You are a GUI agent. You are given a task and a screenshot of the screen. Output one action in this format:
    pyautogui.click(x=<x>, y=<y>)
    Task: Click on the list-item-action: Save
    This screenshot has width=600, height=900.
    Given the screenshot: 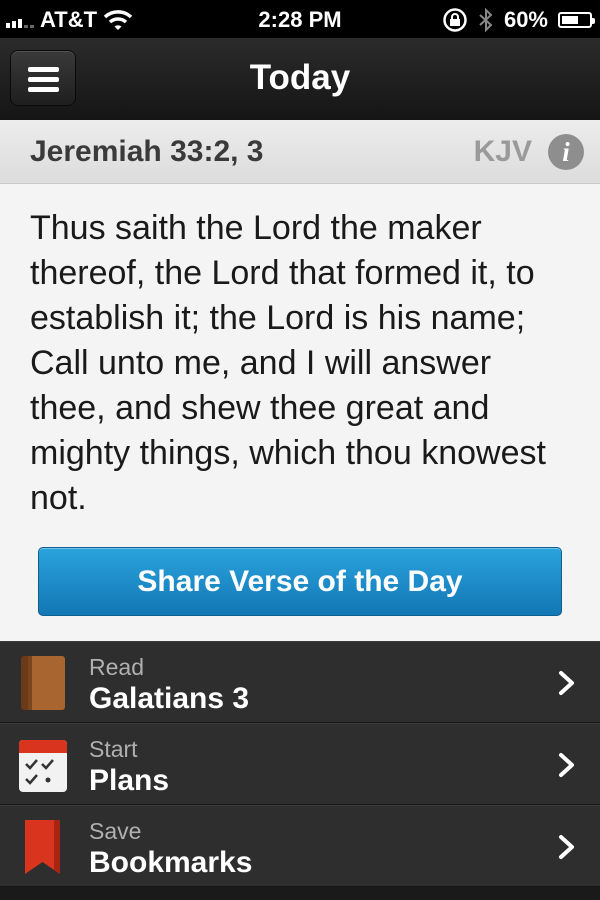 What is the action you would take?
    pyautogui.click(x=115, y=831)
    